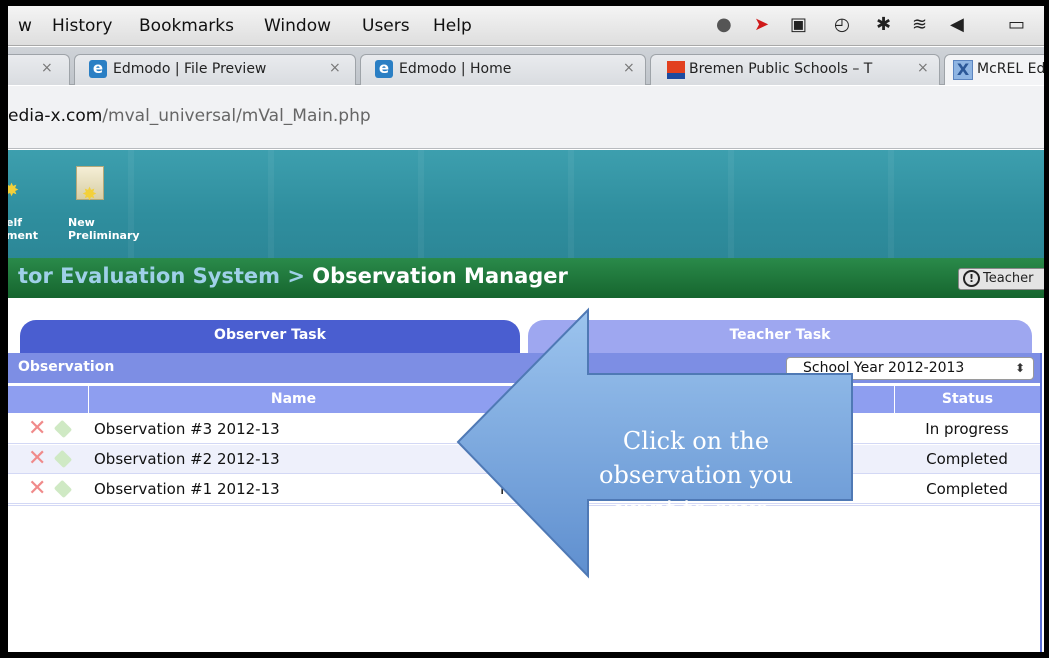  What do you see at coordinates (66, 367) in the screenshot?
I see `section-title: Observation` at bounding box center [66, 367].